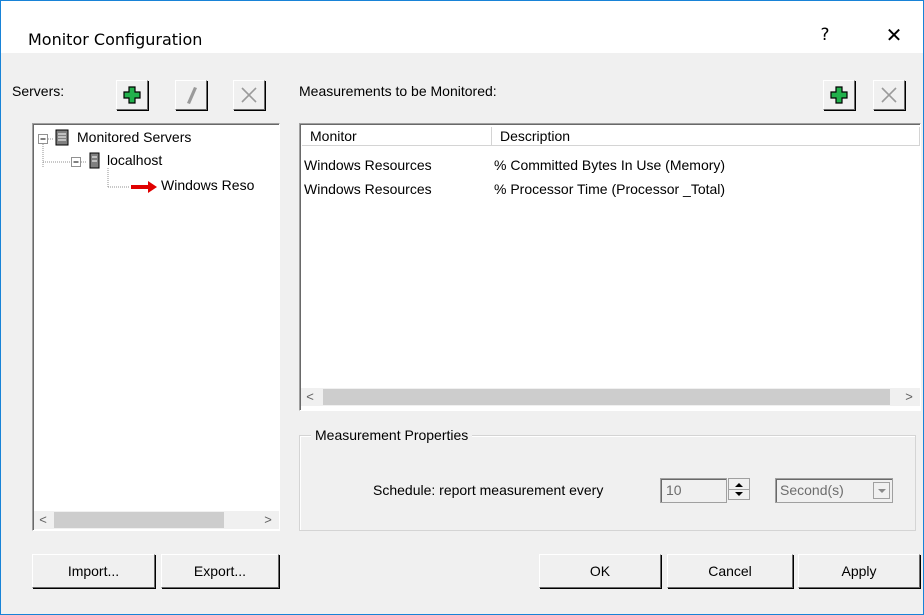 This screenshot has height=615, width=924. I want to click on schedule-label: Schedule: report measurement every, so click(488, 490).